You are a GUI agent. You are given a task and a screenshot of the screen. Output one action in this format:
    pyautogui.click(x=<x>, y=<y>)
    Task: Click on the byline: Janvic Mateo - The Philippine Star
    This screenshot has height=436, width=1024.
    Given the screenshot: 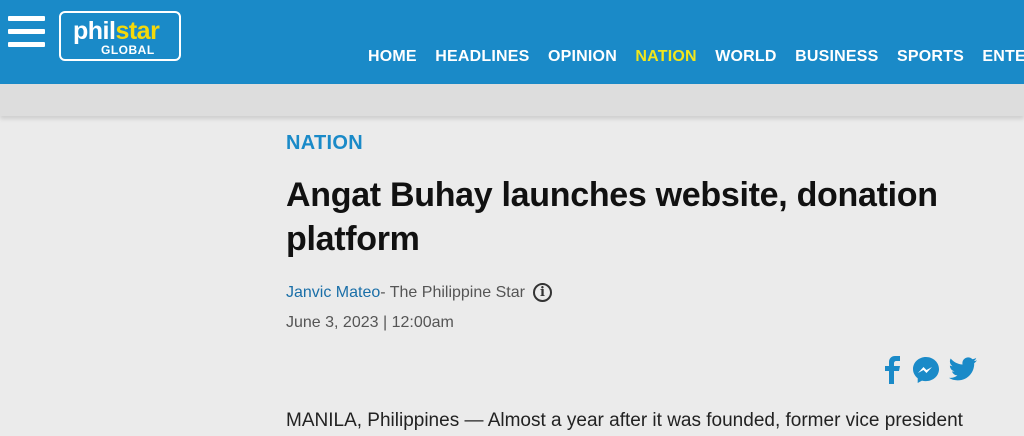 What is the action you would take?
    pyautogui.click(x=646, y=292)
    